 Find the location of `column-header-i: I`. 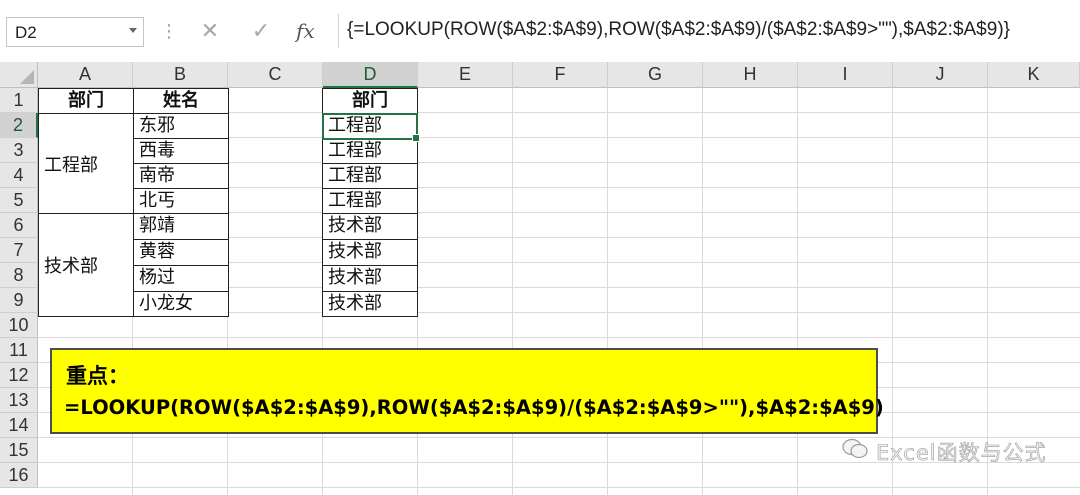

column-header-i: I is located at coordinates (845, 75).